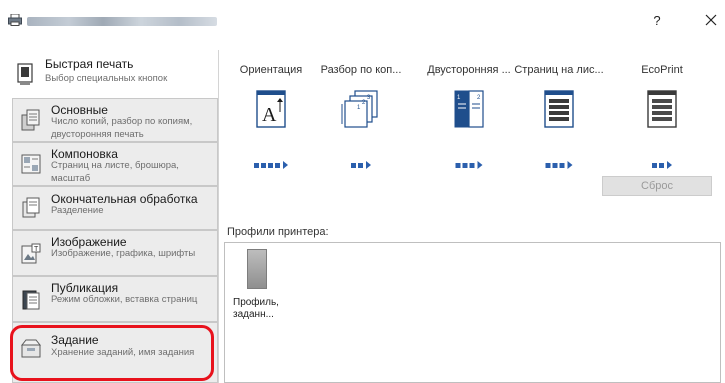 This screenshot has height=383, width=725. What do you see at coordinates (115, 208) in the screenshot?
I see `sidebar-item-finishing: Окончательная обработка Разделение` at bounding box center [115, 208].